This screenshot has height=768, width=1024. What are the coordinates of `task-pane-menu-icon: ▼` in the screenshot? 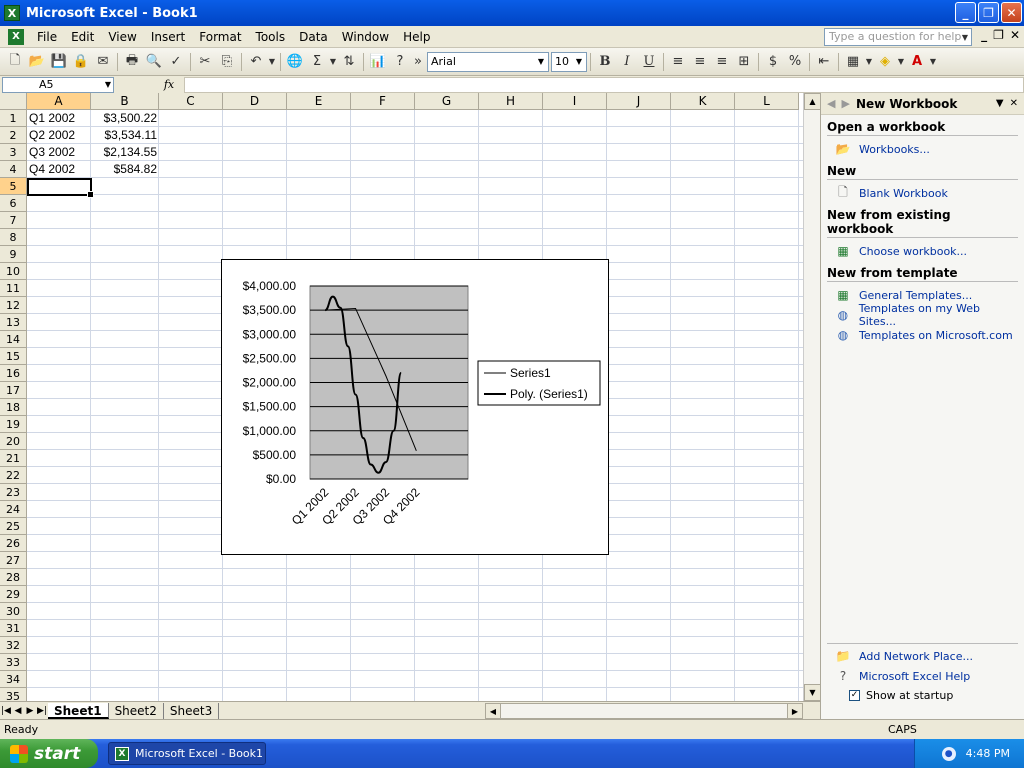 It's located at (1000, 103).